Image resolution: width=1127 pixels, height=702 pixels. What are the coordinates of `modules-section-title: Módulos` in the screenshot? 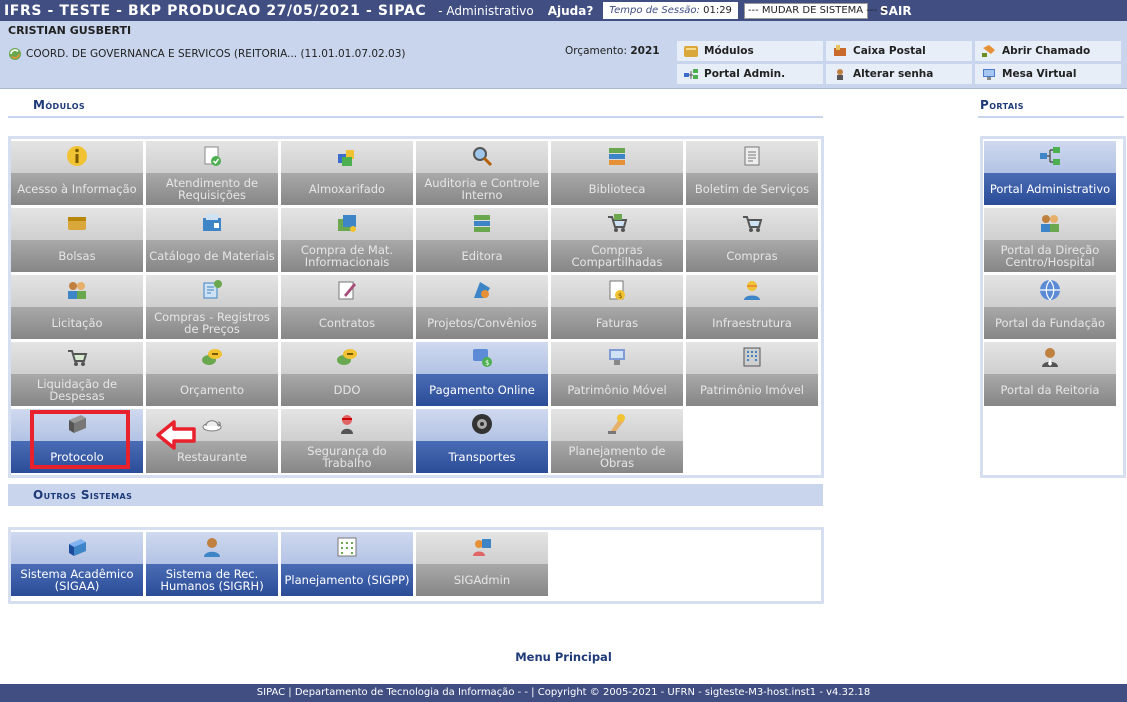 It's located at (59, 105).